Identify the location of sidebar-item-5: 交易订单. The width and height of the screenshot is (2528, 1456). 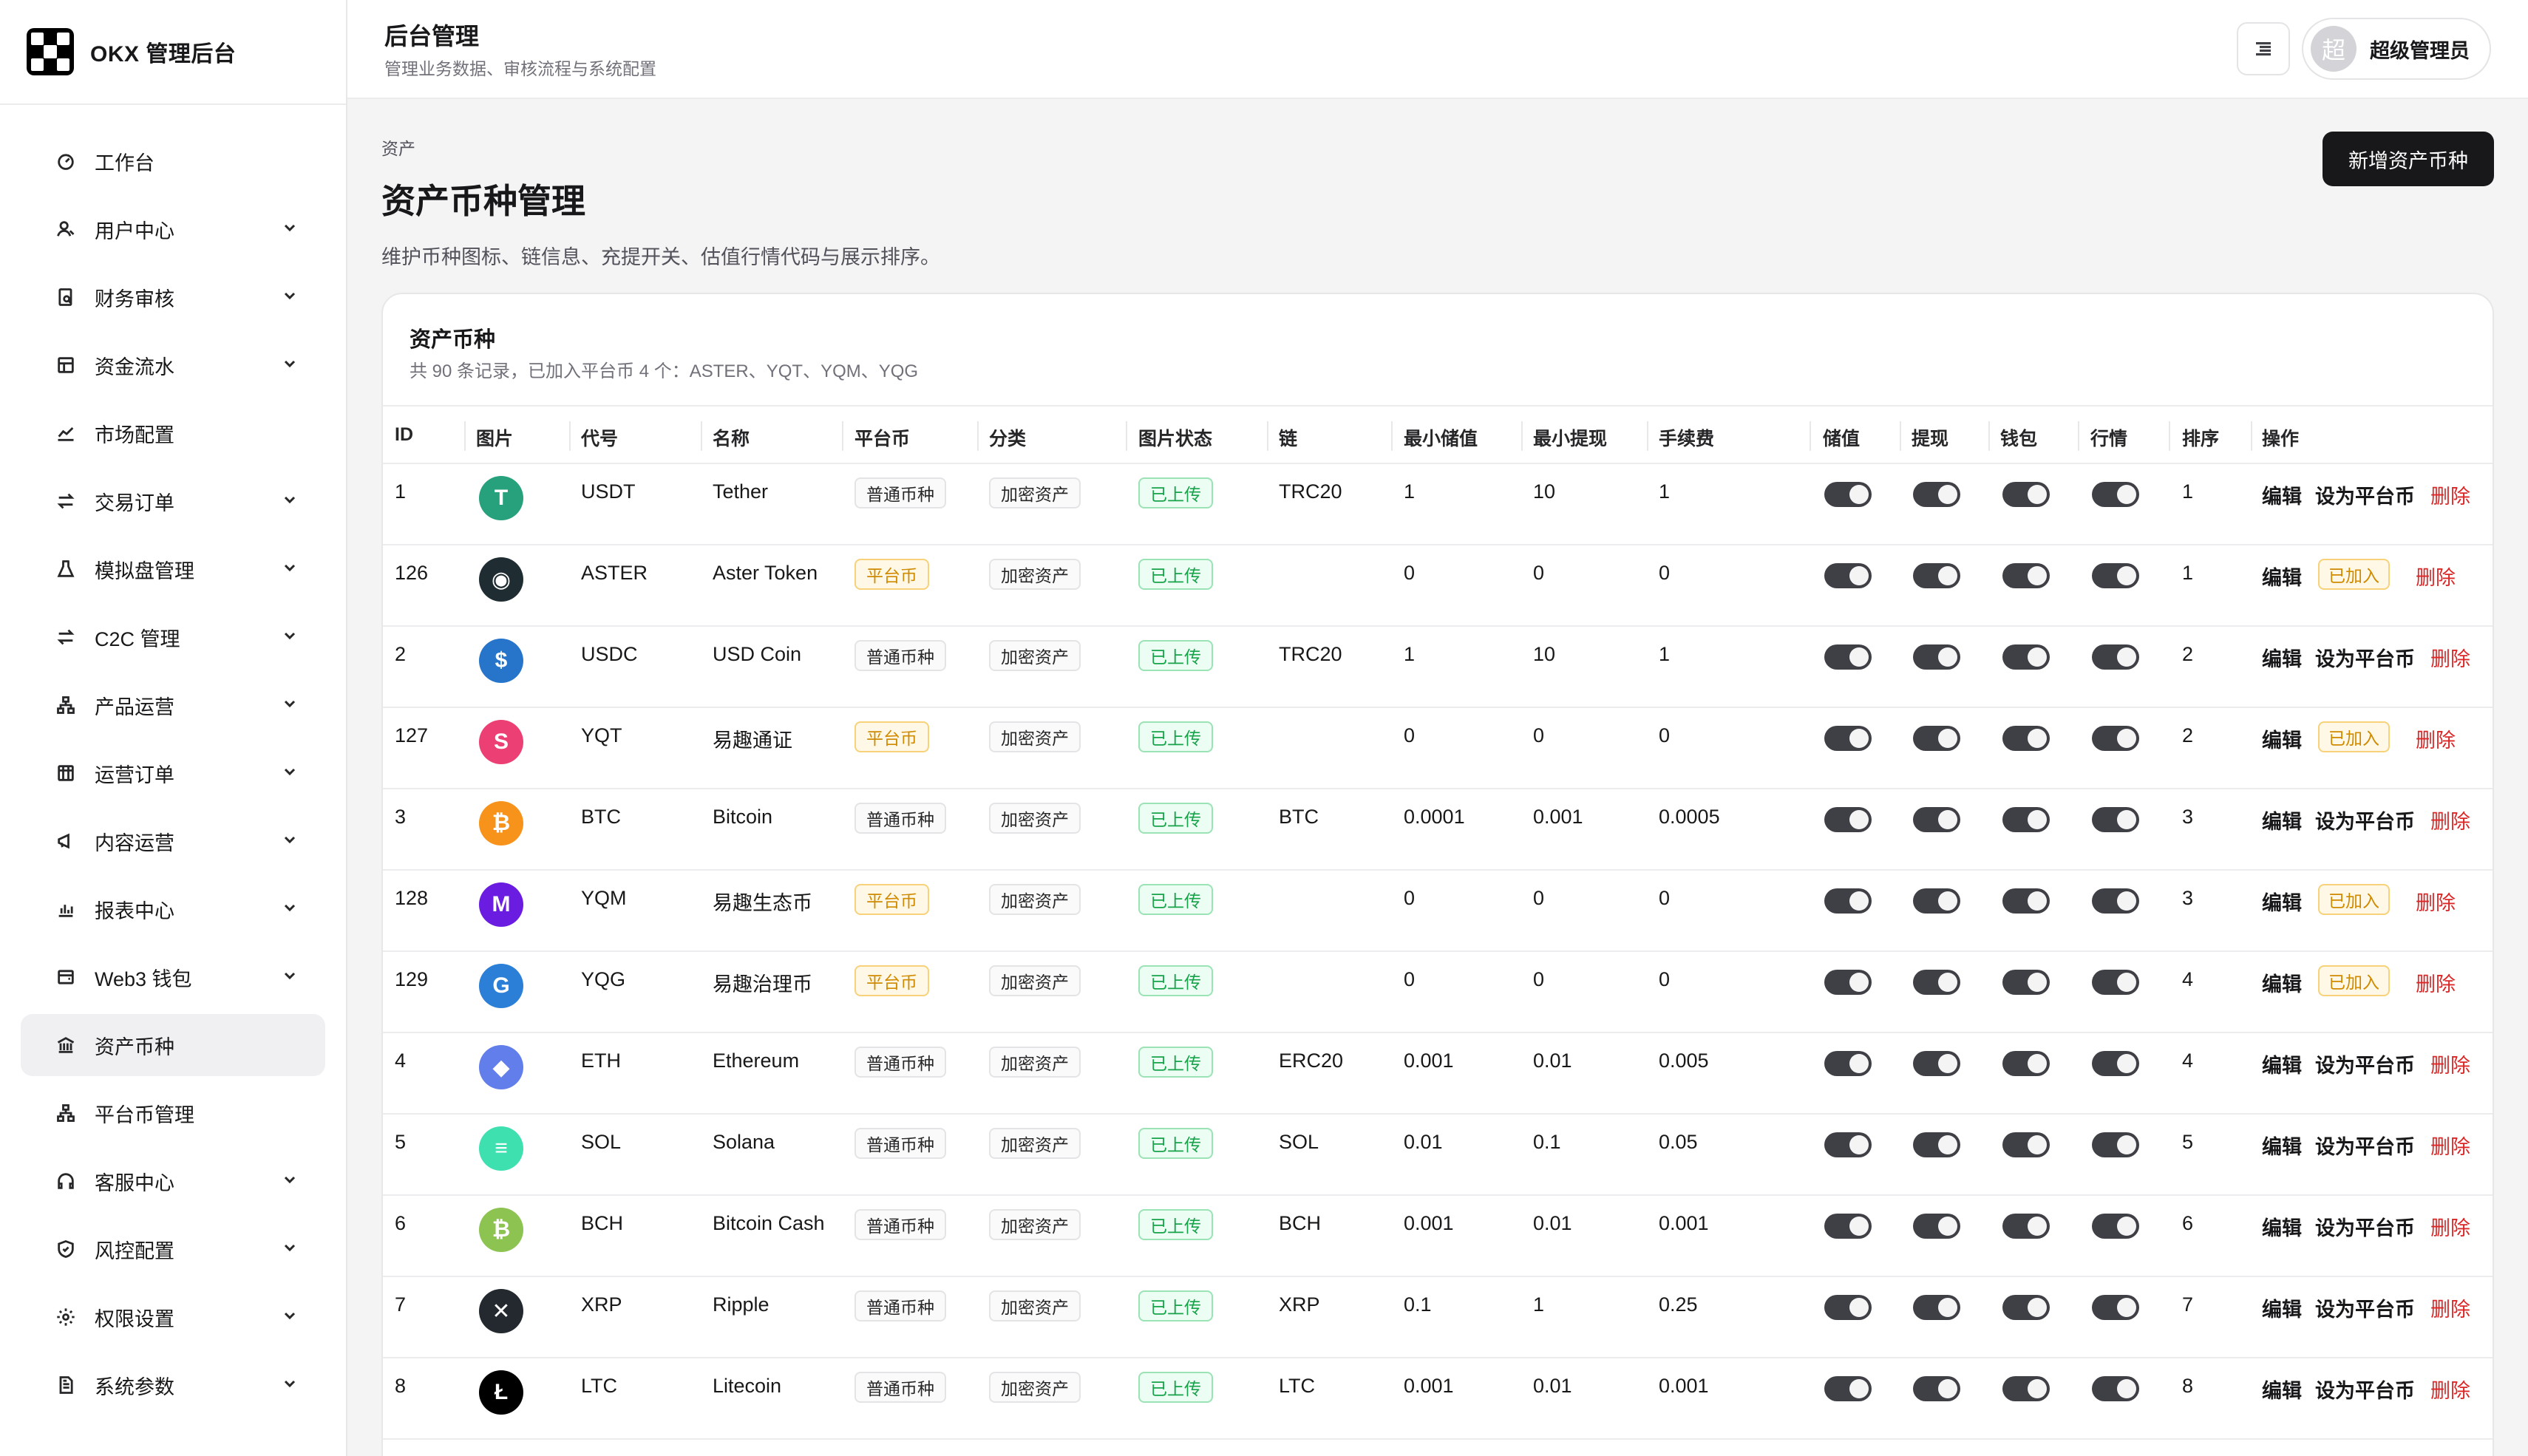
(173, 501).